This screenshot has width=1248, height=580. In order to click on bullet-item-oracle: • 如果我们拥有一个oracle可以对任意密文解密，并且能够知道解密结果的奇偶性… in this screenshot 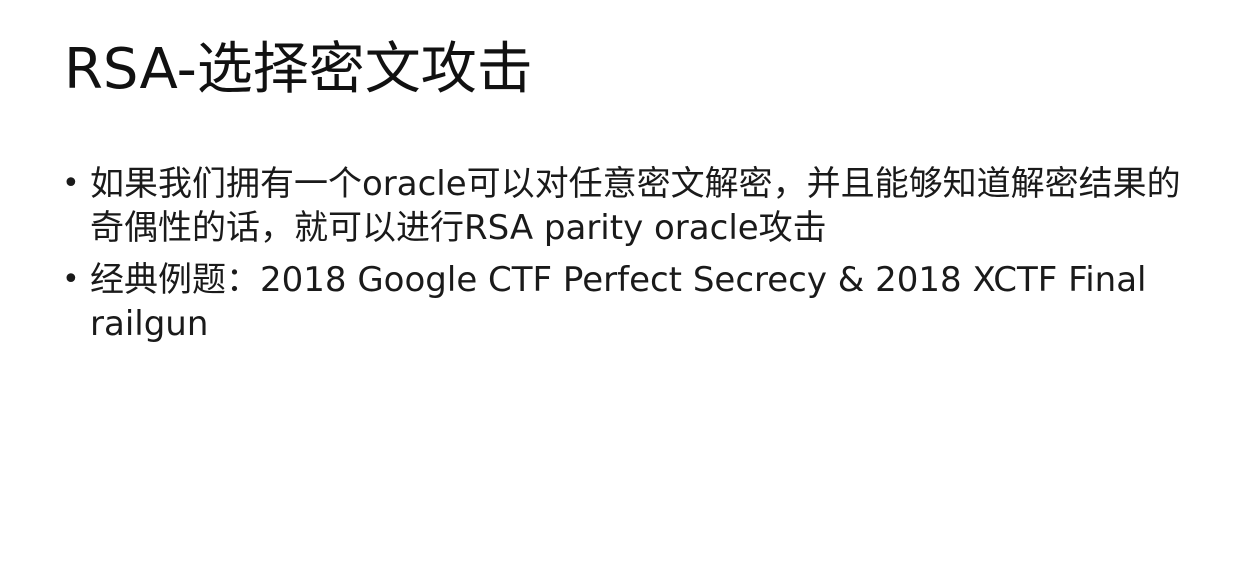, I will do `click(627, 206)`.